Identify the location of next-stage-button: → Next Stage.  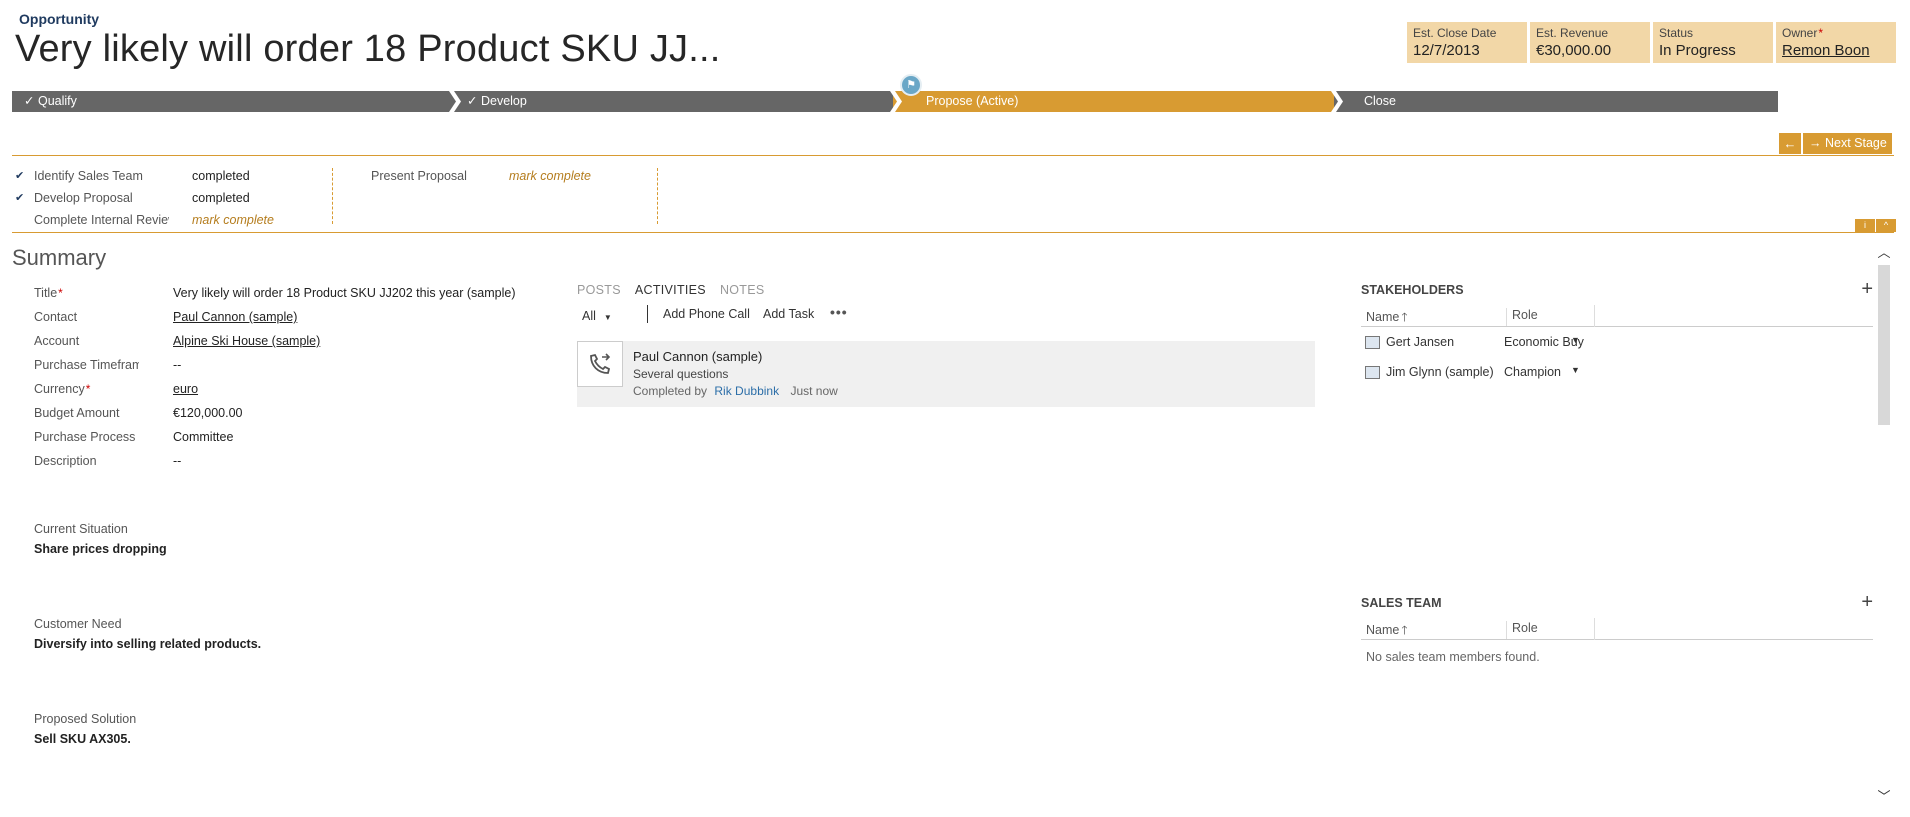
(1847, 143).